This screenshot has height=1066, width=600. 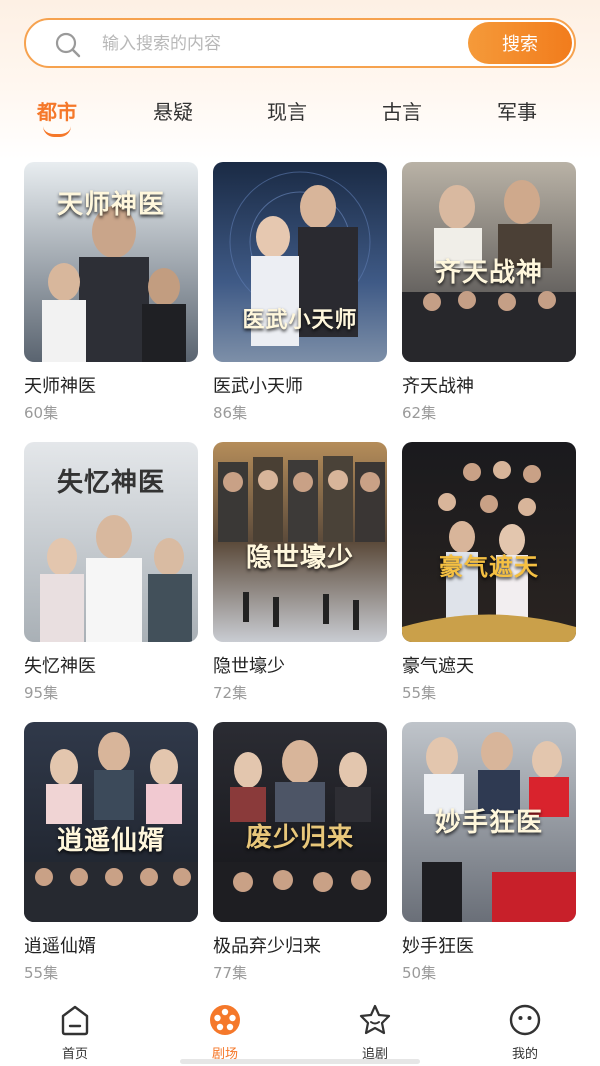 I want to click on drama-poster: 逍遥仙婿, so click(x=111, y=822).